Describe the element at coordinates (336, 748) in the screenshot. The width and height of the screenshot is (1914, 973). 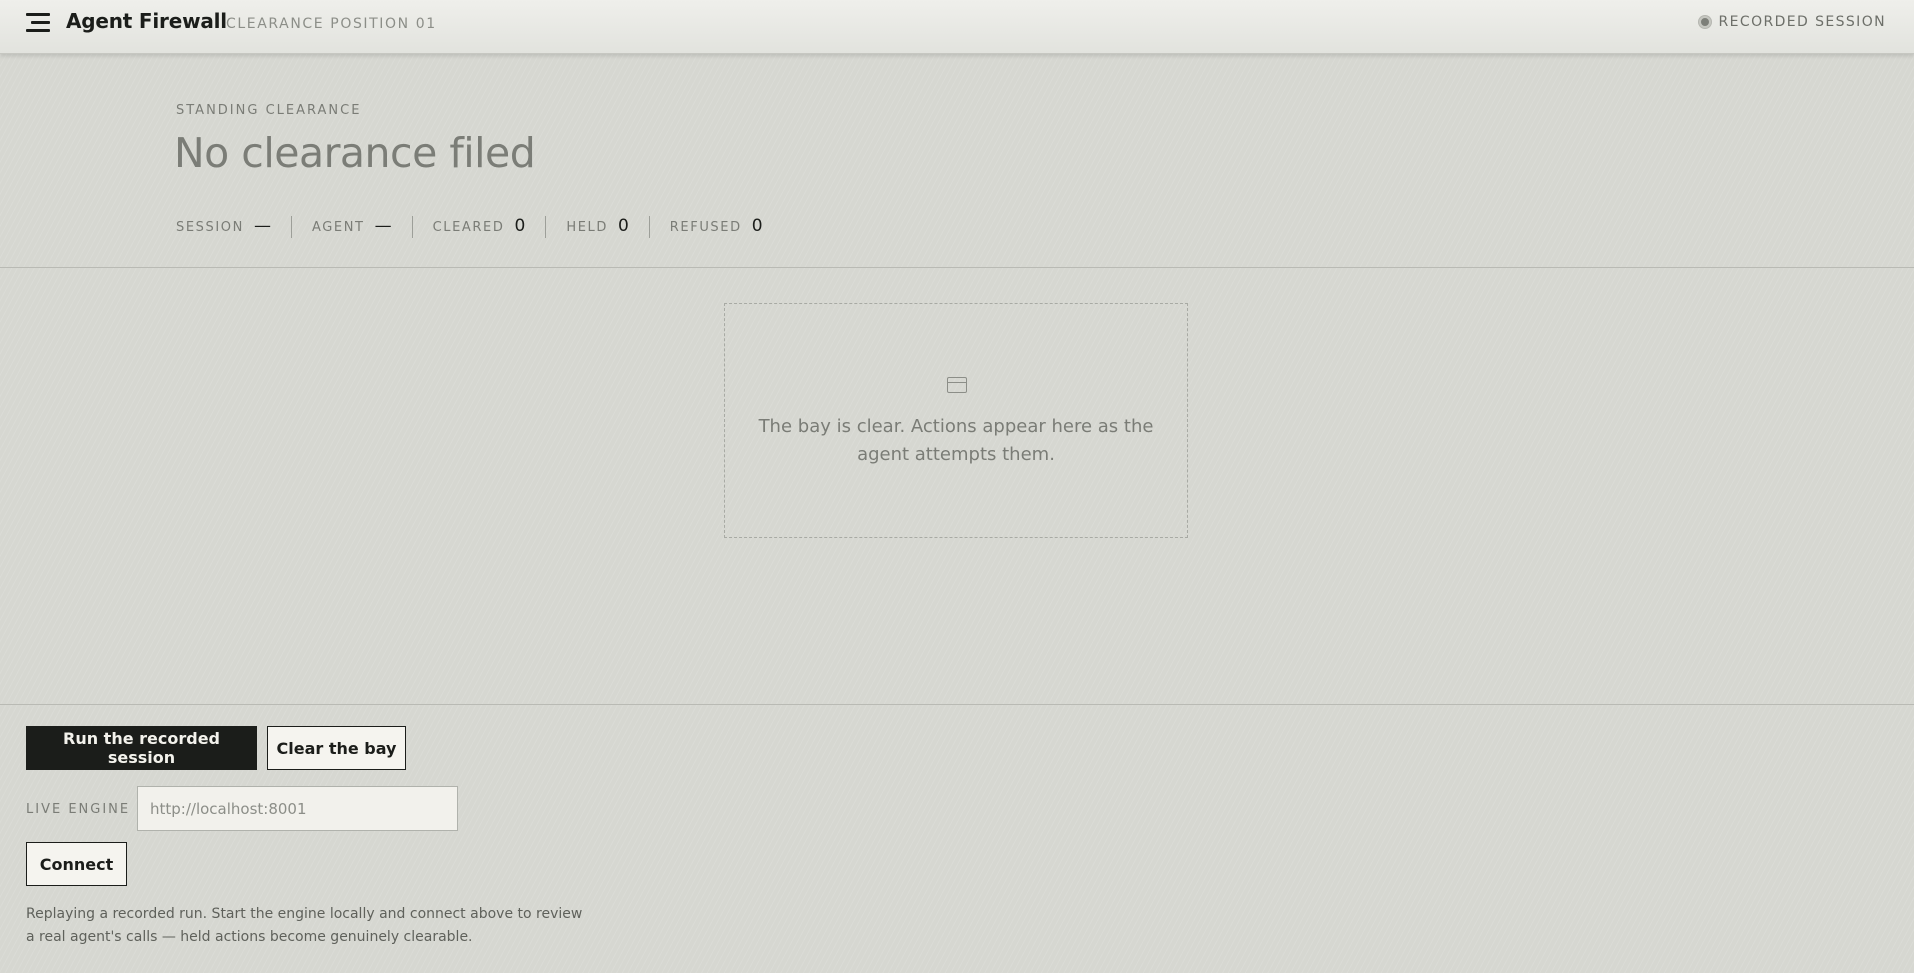
I see `clear-bay-button: Clear the bay` at that location.